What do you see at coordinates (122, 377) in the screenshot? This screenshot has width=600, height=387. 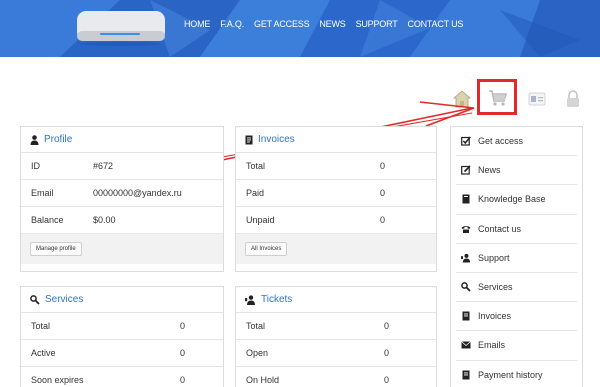 I see `services-row: Soon expires 0` at bounding box center [122, 377].